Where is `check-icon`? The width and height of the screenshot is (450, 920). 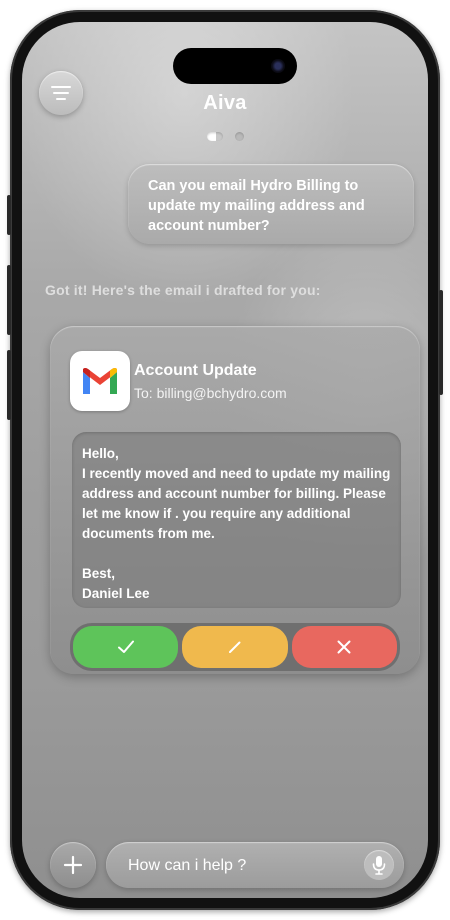 check-icon is located at coordinates (125, 646).